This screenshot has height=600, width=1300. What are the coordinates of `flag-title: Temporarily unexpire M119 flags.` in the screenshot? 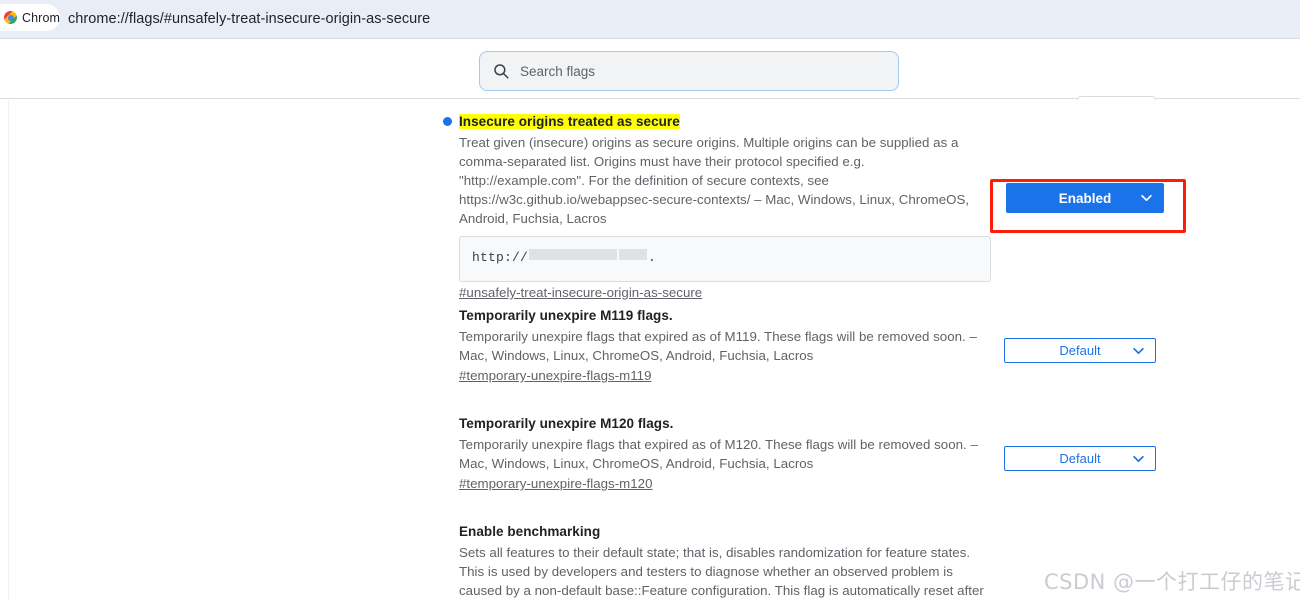 It's located at (725, 315).